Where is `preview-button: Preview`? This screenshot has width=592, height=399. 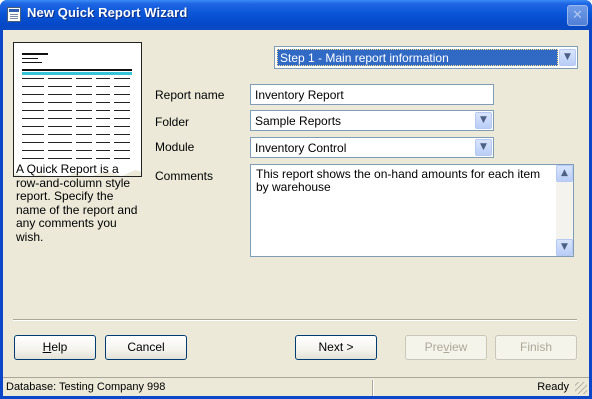 preview-button: Preview is located at coordinates (446, 347).